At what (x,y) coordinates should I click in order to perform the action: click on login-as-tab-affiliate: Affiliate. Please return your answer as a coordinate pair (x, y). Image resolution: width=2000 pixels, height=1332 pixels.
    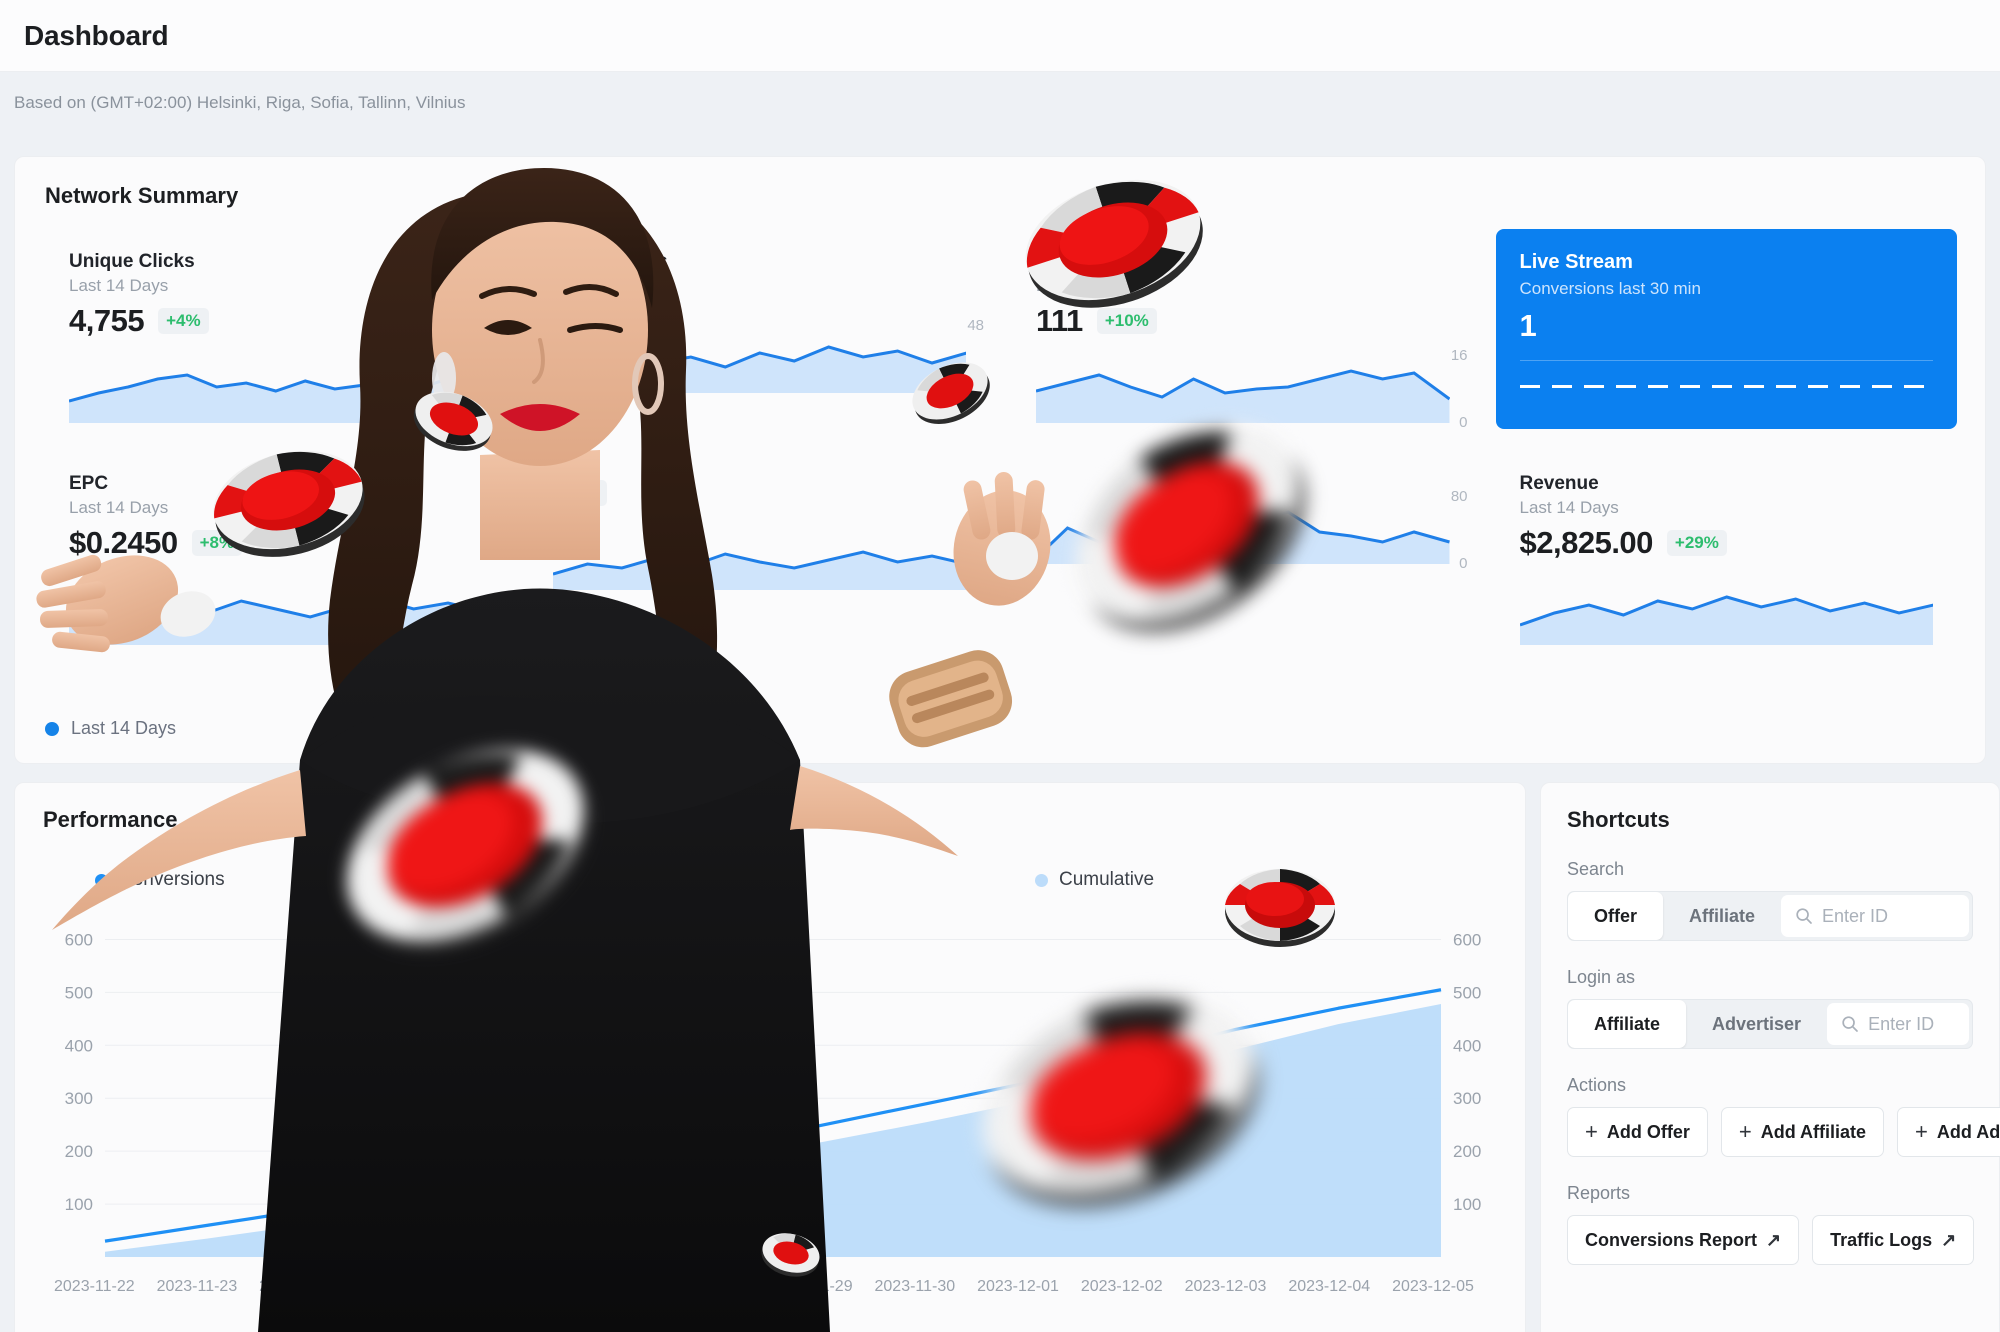
    Looking at the image, I should click on (1627, 1024).